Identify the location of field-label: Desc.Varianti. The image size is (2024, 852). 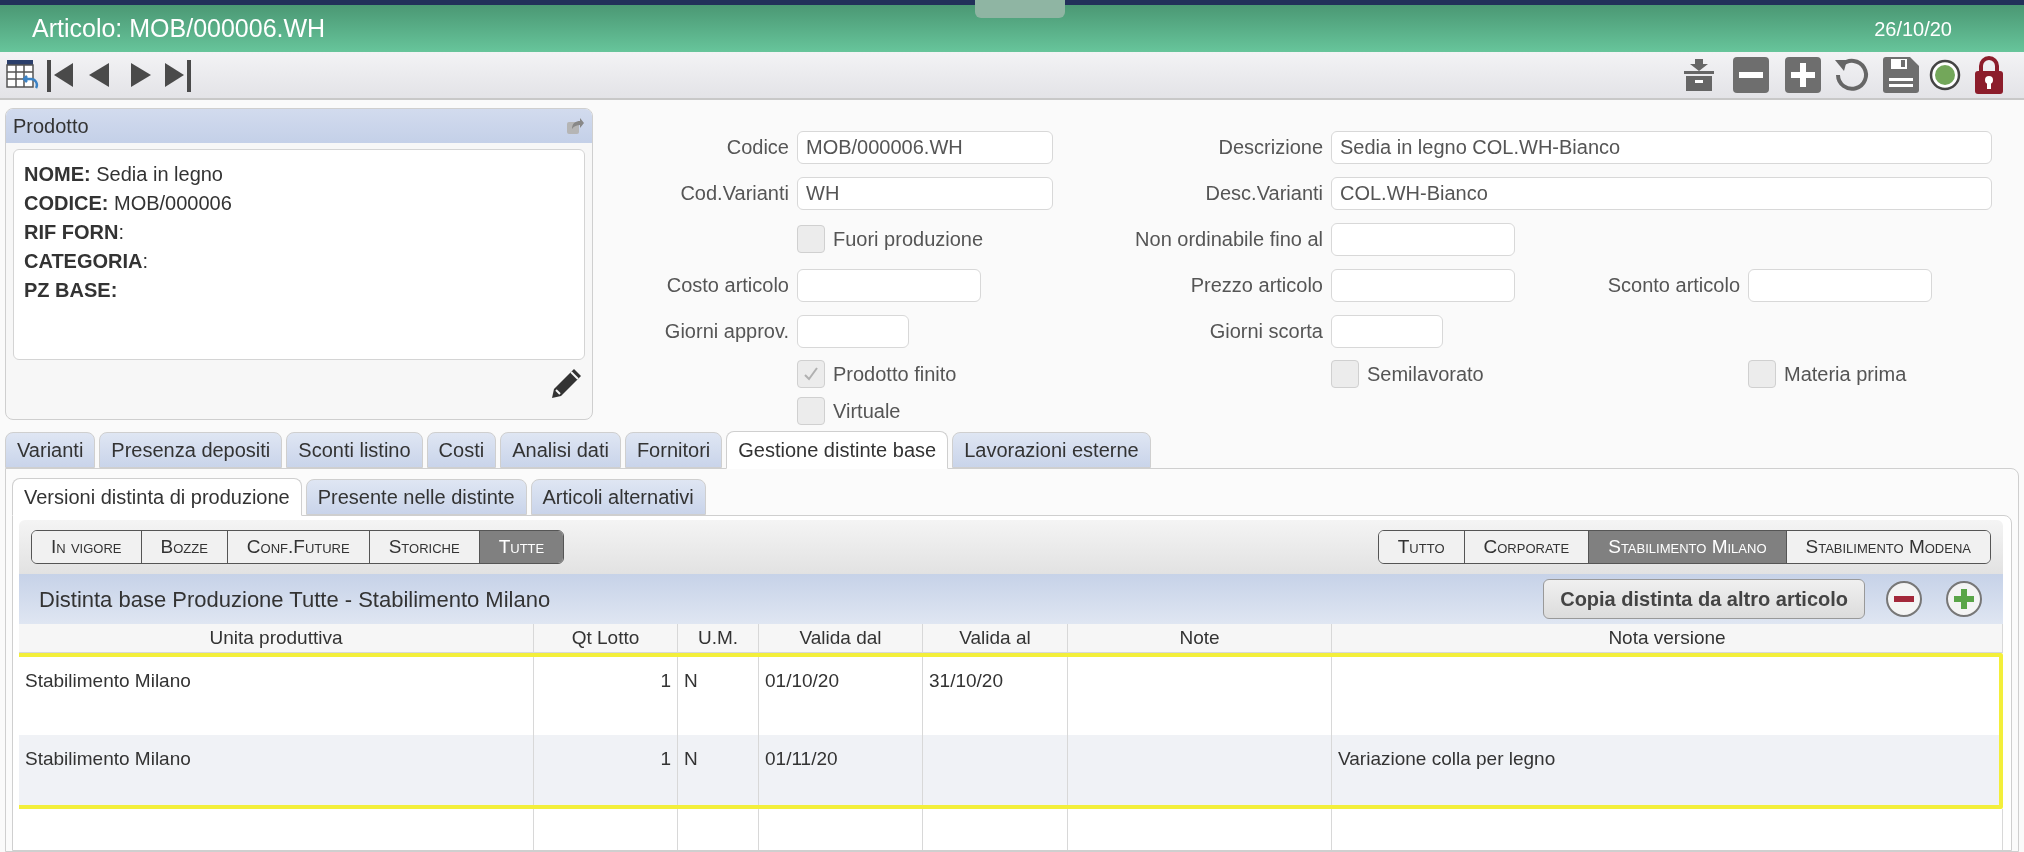
(1264, 193).